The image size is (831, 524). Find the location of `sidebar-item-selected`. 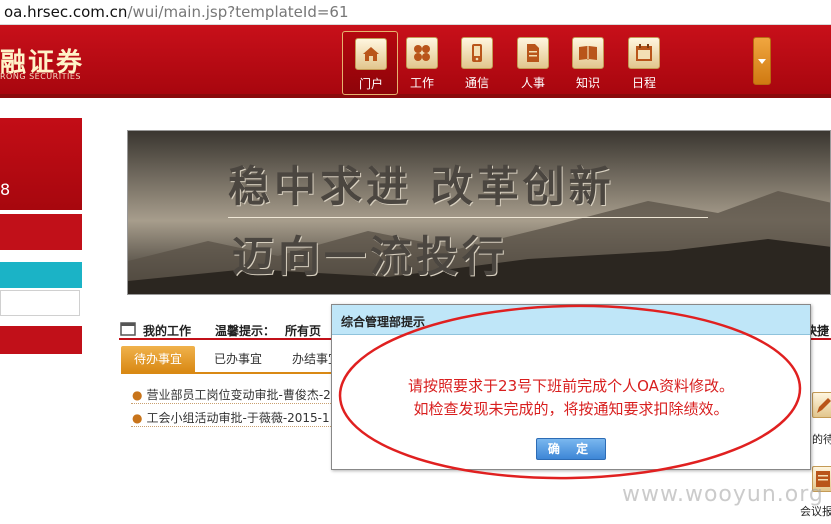

sidebar-item-selected is located at coordinates (41, 275).